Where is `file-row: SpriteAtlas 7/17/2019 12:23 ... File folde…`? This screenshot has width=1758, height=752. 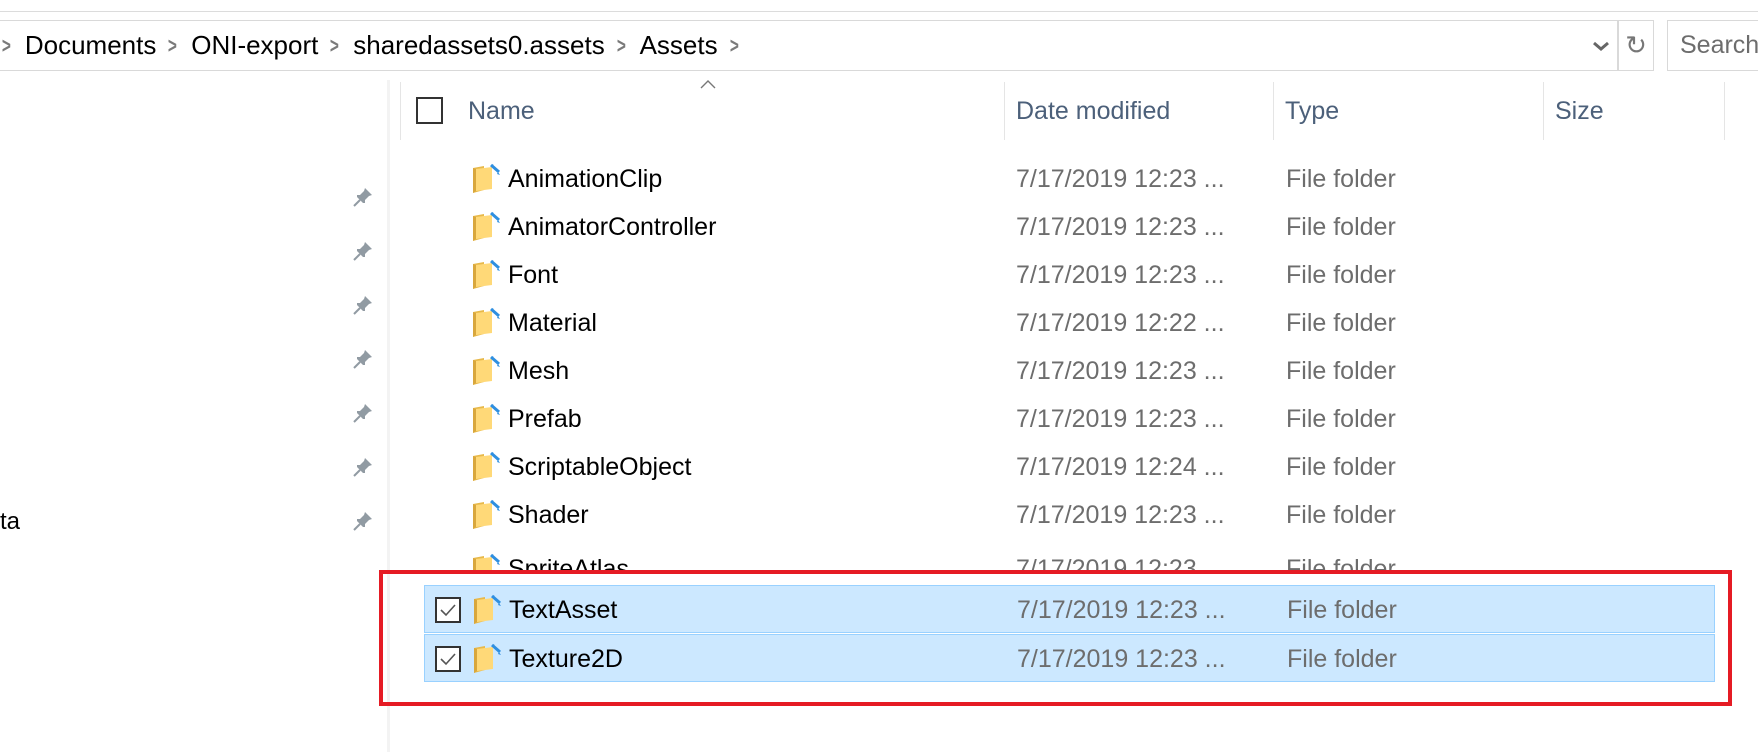 file-row: SpriteAtlas 7/17/2019 12:23 ... File folde… is located at coordinates (1069, 557).